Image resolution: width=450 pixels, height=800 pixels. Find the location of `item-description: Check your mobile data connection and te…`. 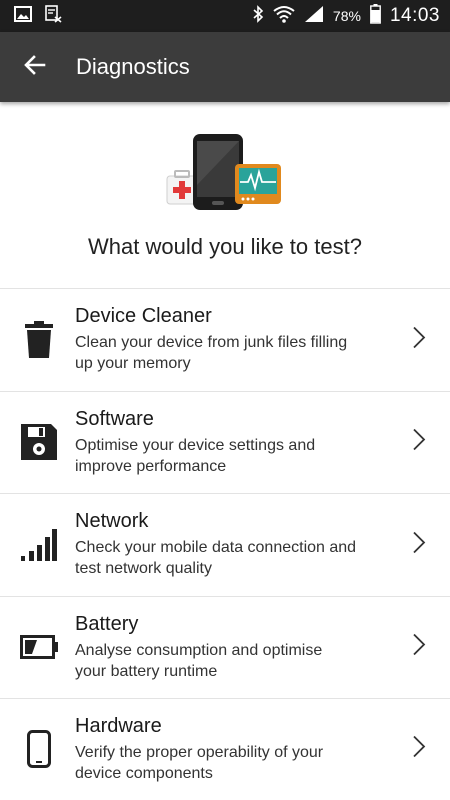

item-description: Check your mobile data connection and te… is located at coordinates (216, 558).